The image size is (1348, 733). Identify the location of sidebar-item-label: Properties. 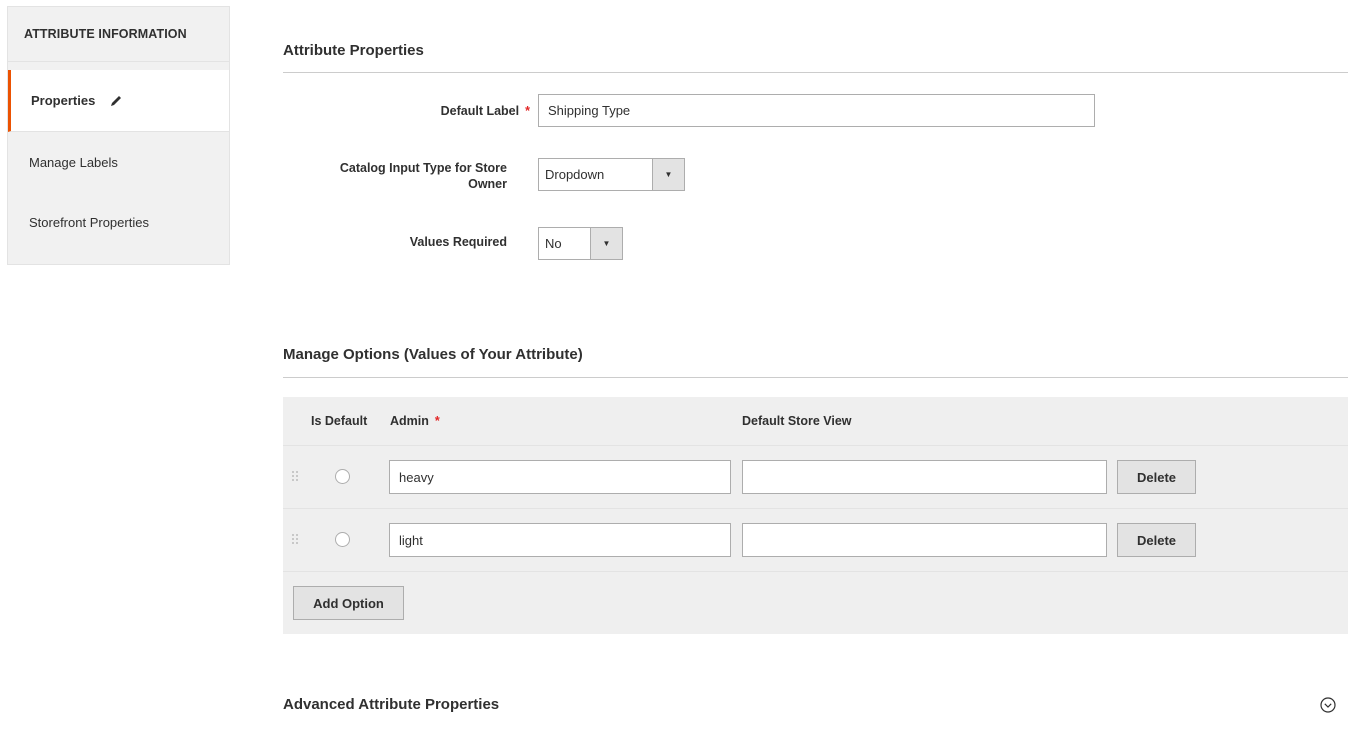
(63, 100).